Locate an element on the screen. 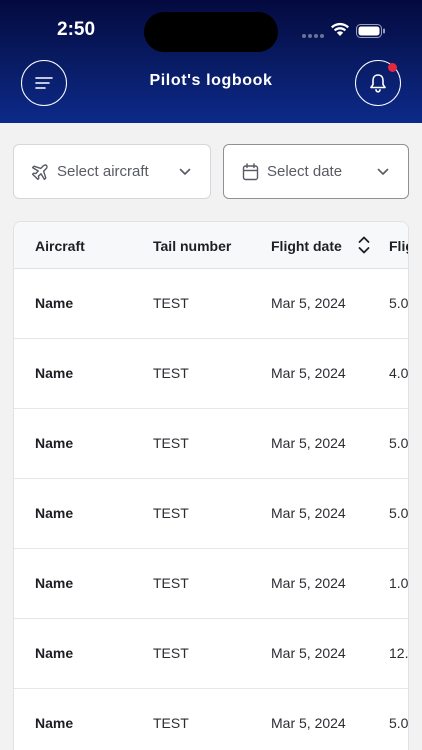  dynamic-island is located at coordinates (211, 32).